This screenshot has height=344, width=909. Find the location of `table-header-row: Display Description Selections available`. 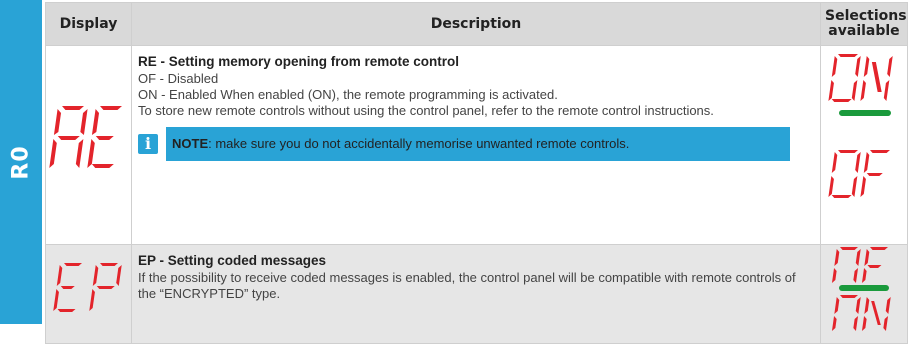

table-header-row: Display Description Selections available is located at coordinates (476, 24).